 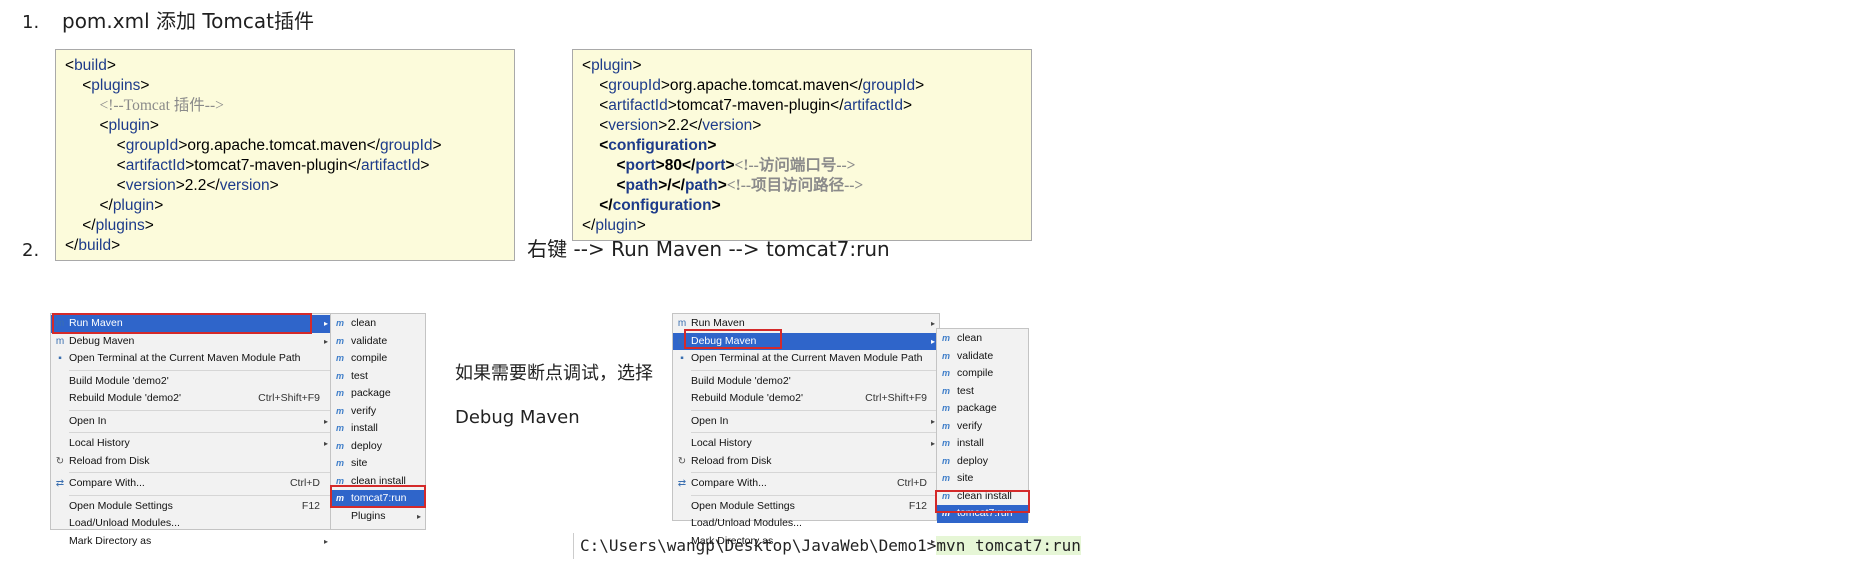 What do you see at coordinates (378, 517) in the screenshot?
I see `submenu-plugins: Plugins ▸` at bounding box center [378, 517].